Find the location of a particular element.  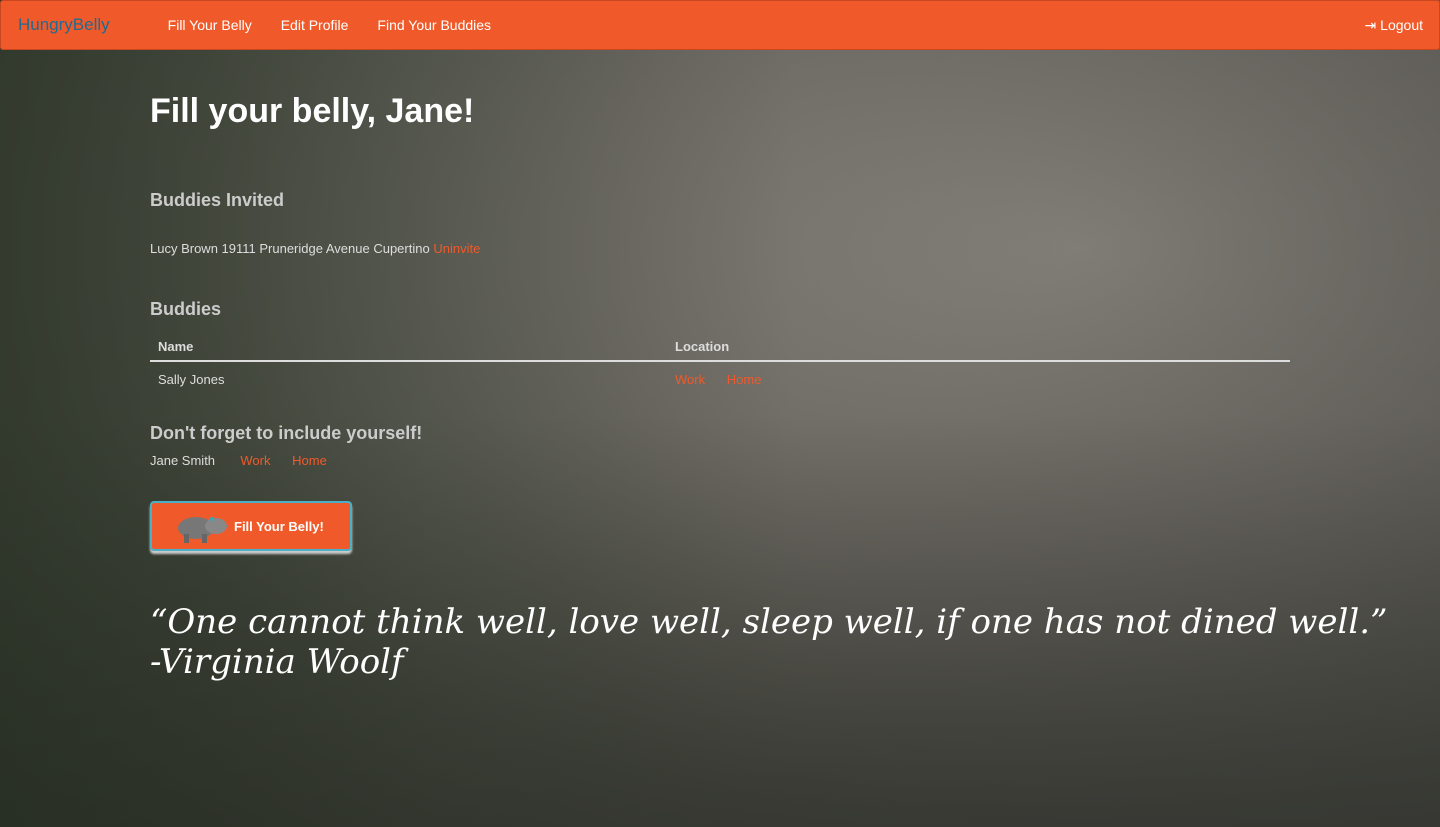

nav-find-buddies: Find Your Buddies is located at coordinates (434, 25).